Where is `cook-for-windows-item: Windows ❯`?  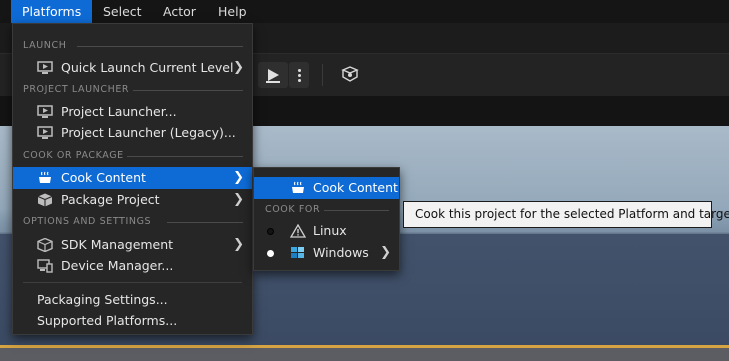 cook-for-windows-item: Windows ❯ is located at coordinates (326, 253).